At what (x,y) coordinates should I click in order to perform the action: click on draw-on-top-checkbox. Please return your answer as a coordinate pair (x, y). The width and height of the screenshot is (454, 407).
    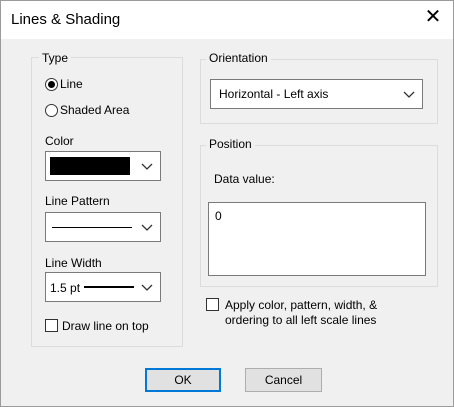
    Looking at the image, I should click on (51, 325).